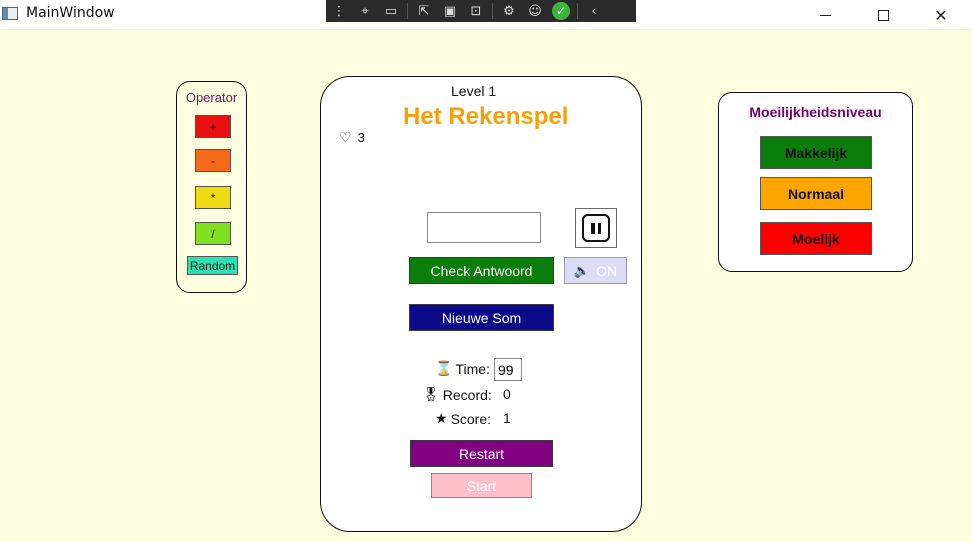 The image size is (972, 542). I want to click on operator-panel: Operator + - * / Random, so click(211, 187).